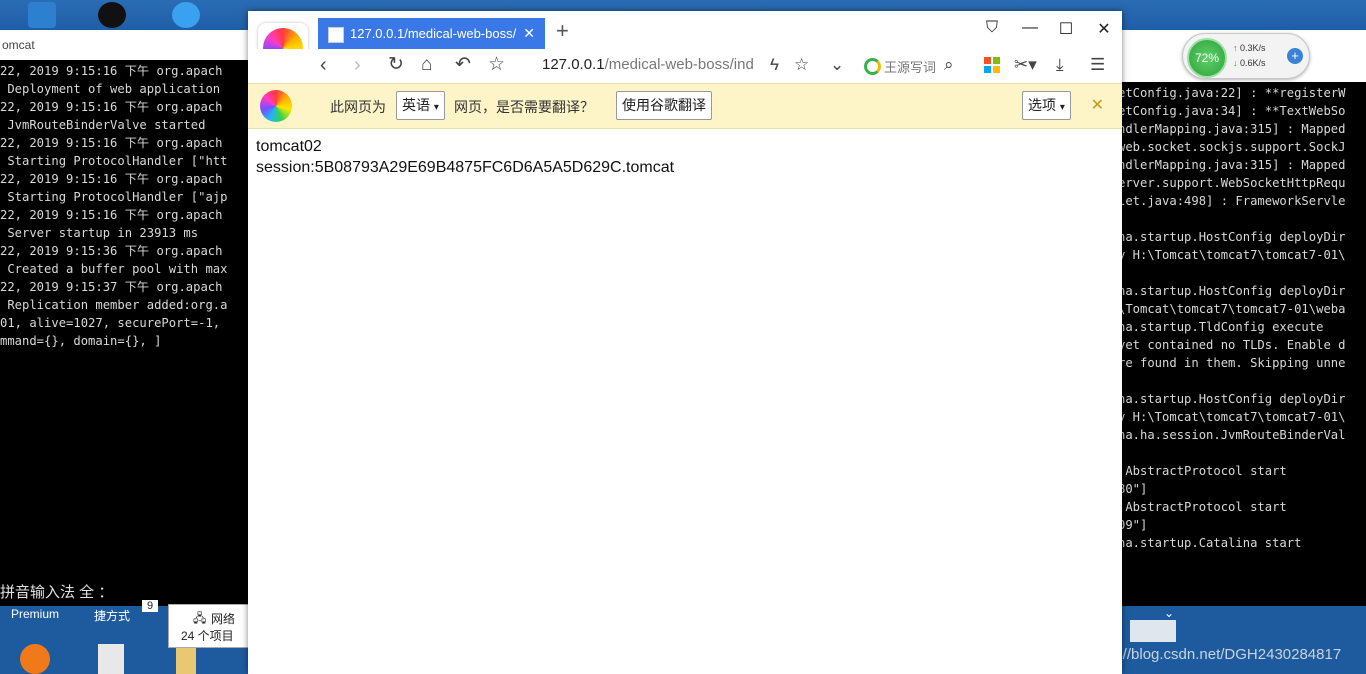  What do you see at coordinates (872, 66) in the screenshot?
I see `search-engine-icon` at bounding box center [872, 66].